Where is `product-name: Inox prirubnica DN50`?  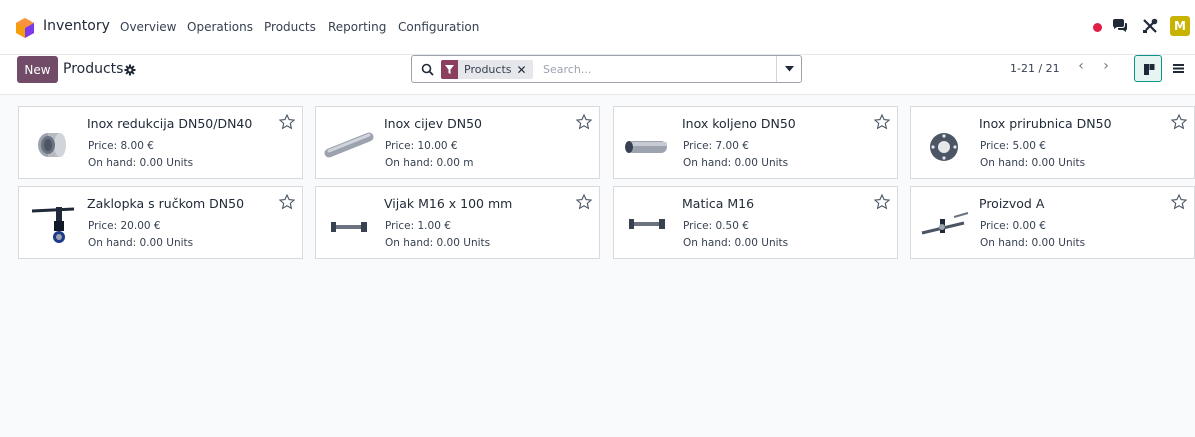
product-name: Inox prirubnica DN50 is located at coordinates (1045, 123).